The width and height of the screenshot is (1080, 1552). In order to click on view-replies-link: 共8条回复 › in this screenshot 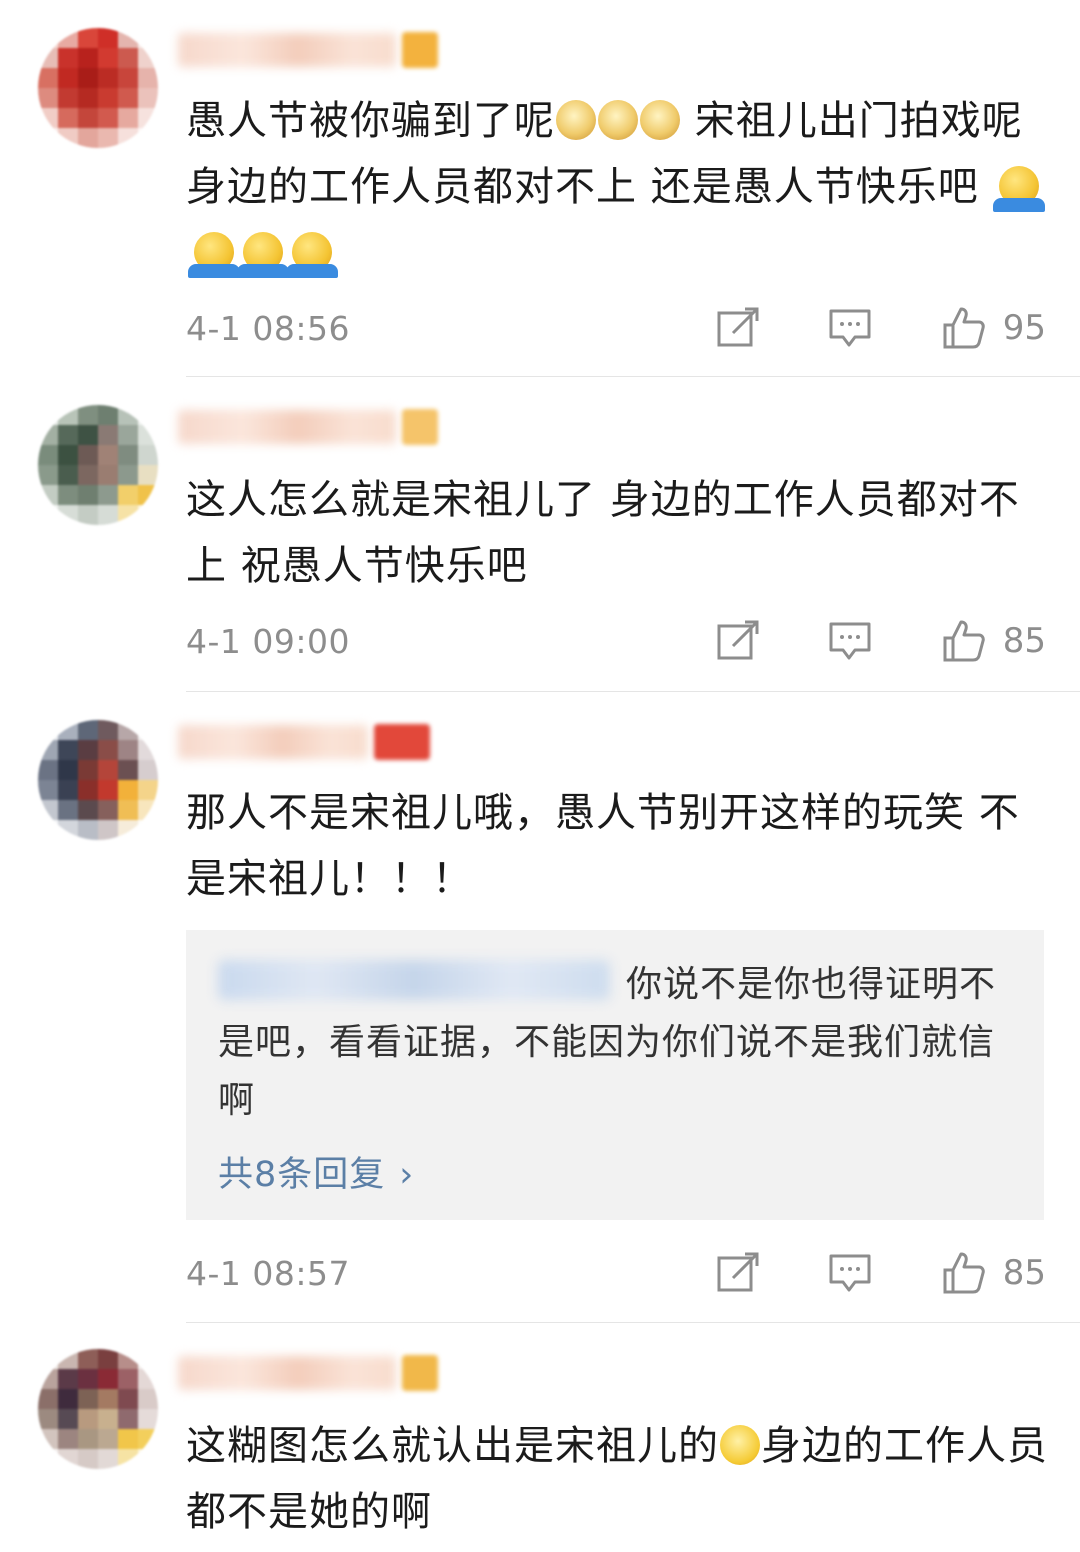, I will do `click(316, 1171)`.